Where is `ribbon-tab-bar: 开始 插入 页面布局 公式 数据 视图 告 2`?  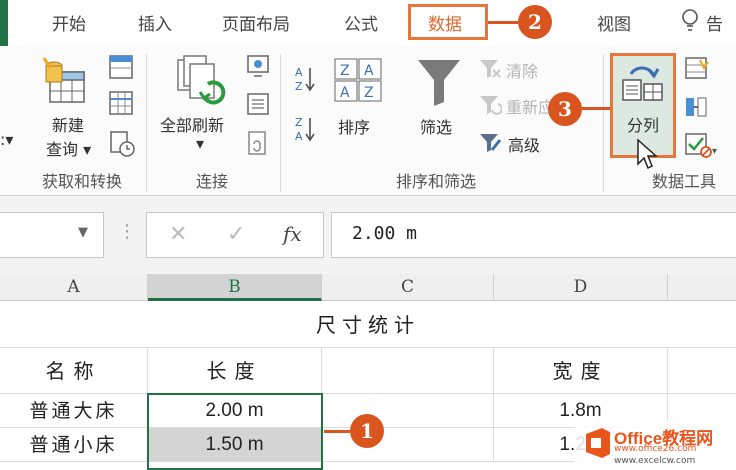
ribbon-tab-bar: 开始 插入 页面布局 公式 数据 视图 告 2 is located at coordinates (368, 23).